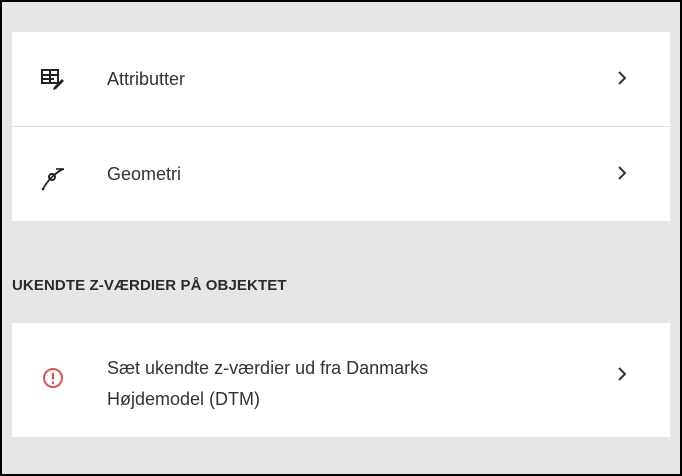  What do you see at coordinates (268, 368) in the screenshot?
I see `action-label-line-1: Sæt ukendte z-værdier ud fra Danmarks` at bounding box center [268, 368].